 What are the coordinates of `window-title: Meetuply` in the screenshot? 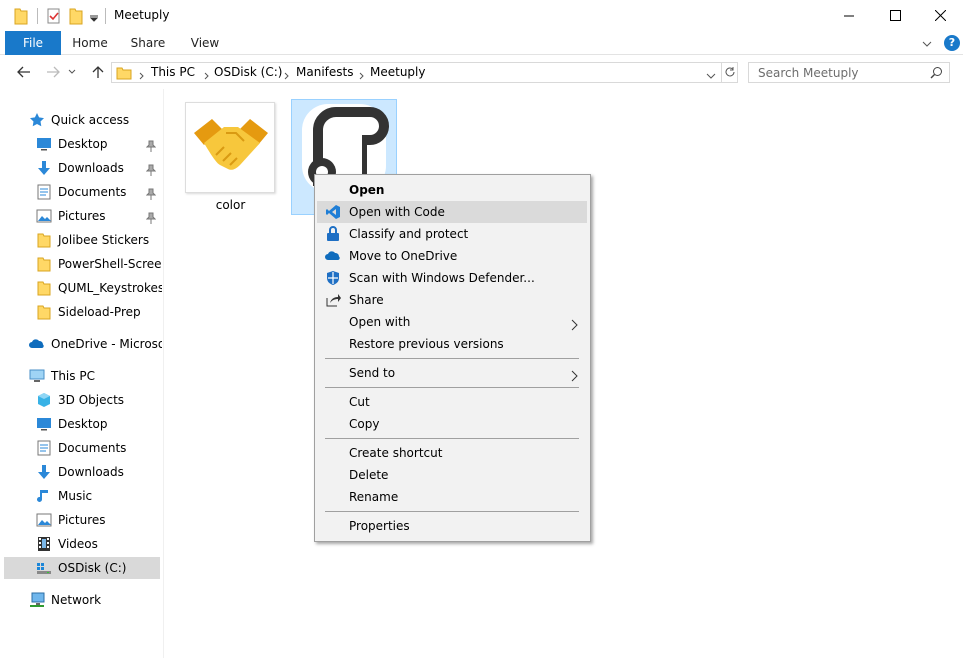 It's located at (142, 15).